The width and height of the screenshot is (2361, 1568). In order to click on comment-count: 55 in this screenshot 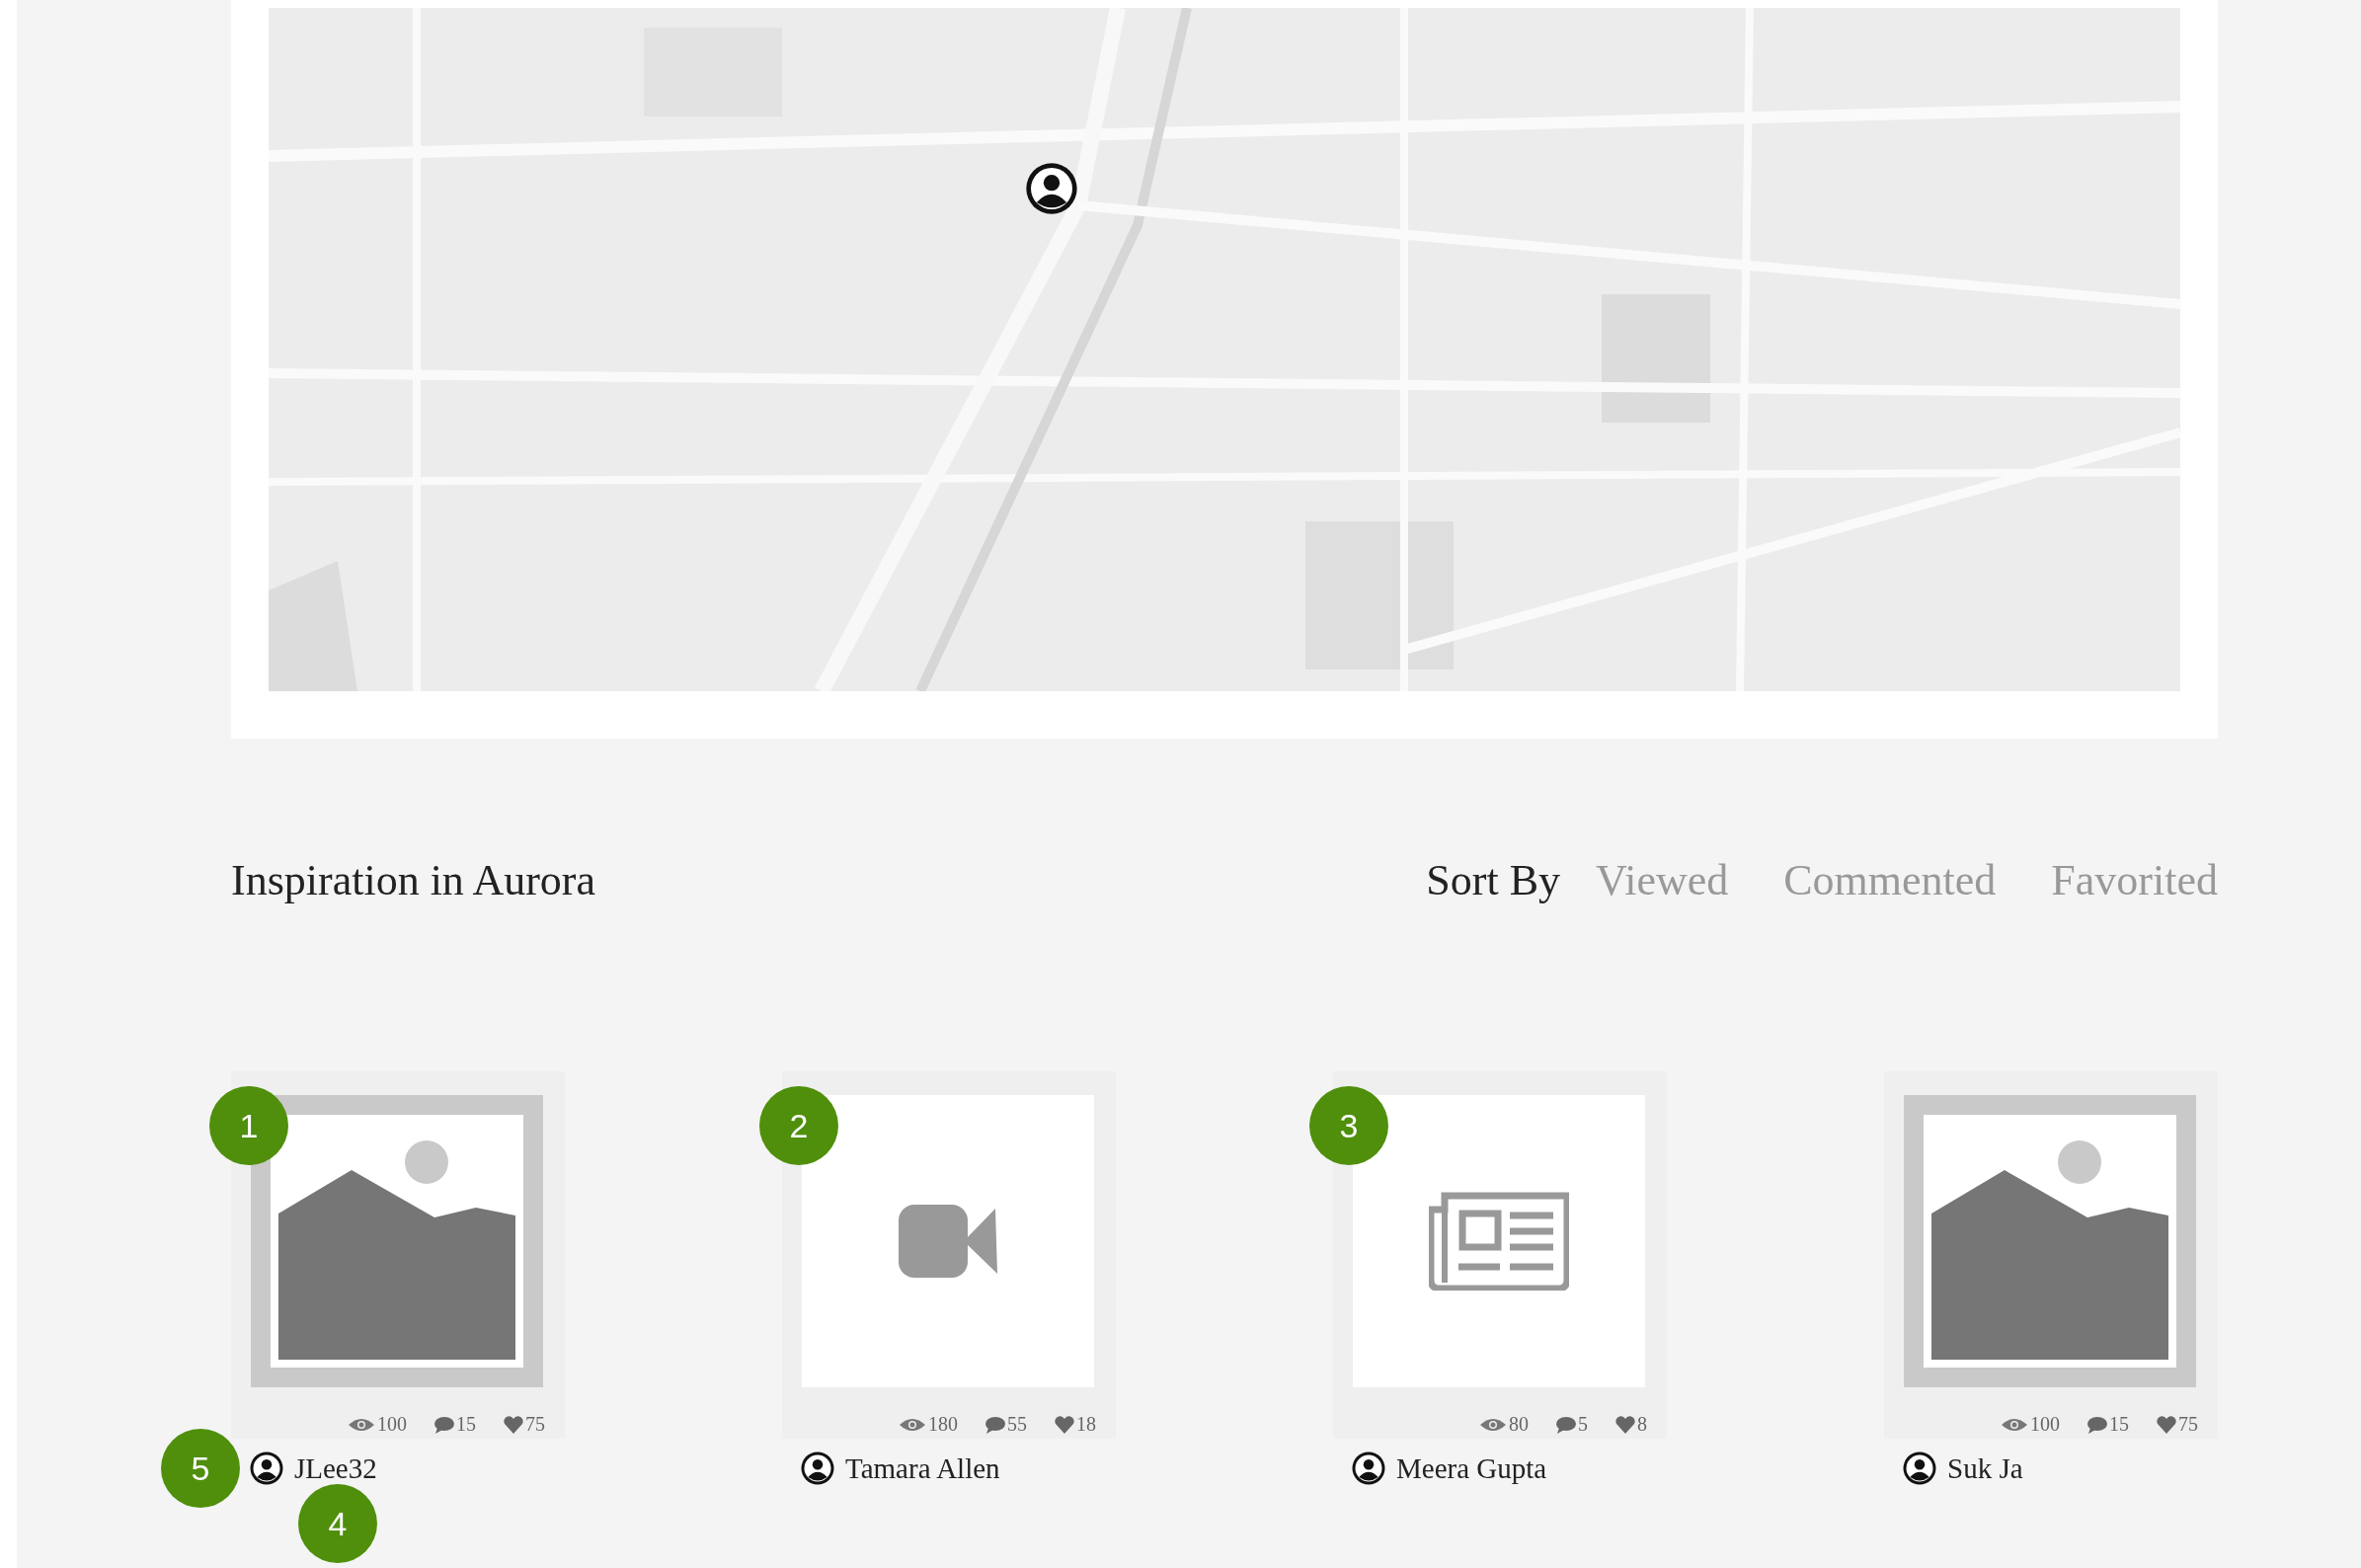, I will do `click(1017, 1424)`.